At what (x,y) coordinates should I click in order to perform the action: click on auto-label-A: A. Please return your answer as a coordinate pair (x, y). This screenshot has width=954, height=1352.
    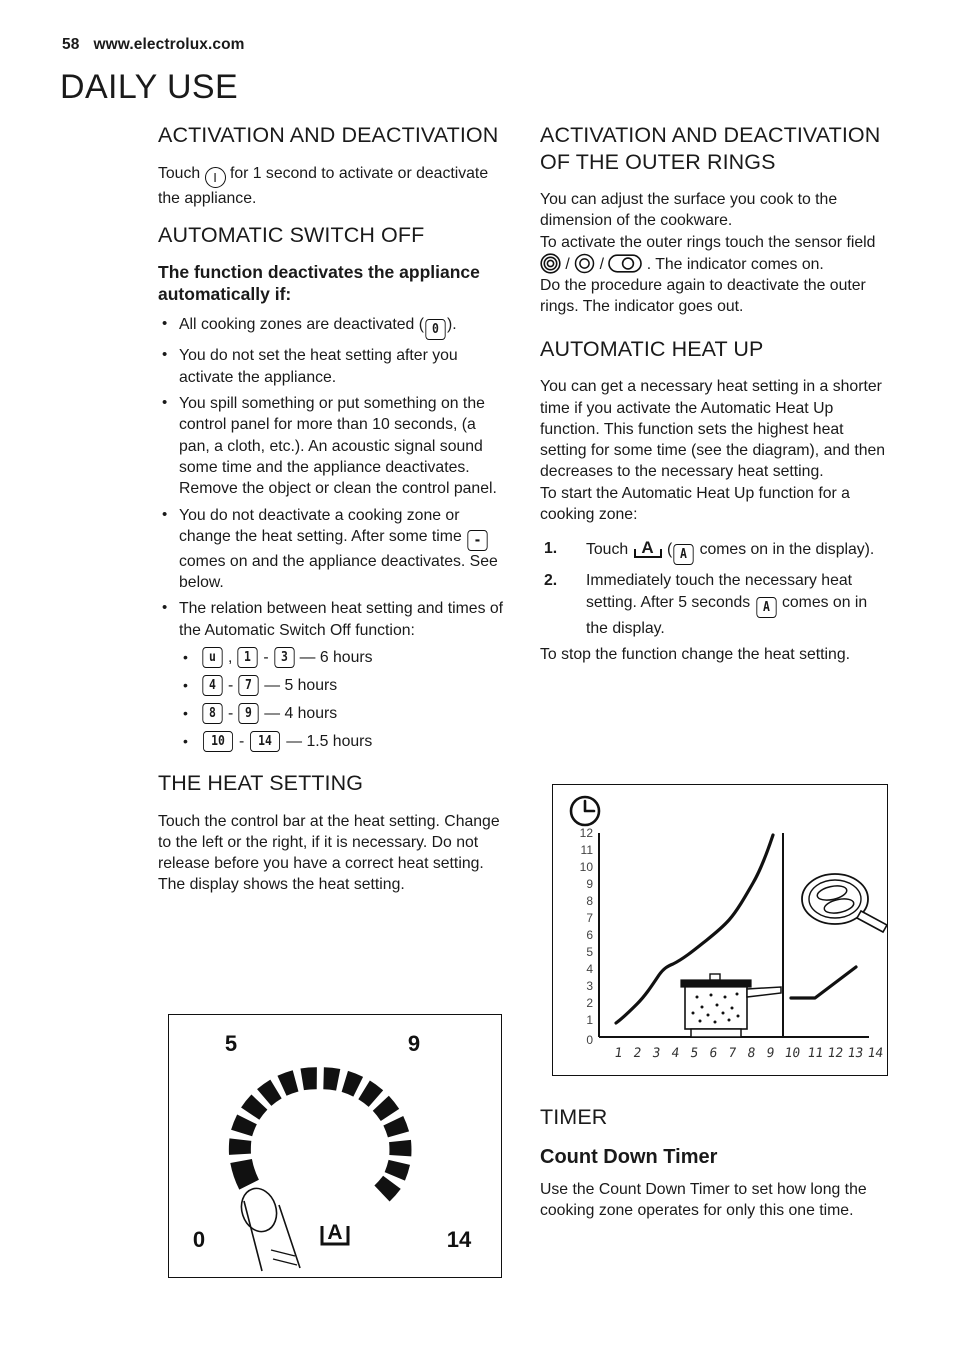
    Looking at the image, I should click on (334, 1232).